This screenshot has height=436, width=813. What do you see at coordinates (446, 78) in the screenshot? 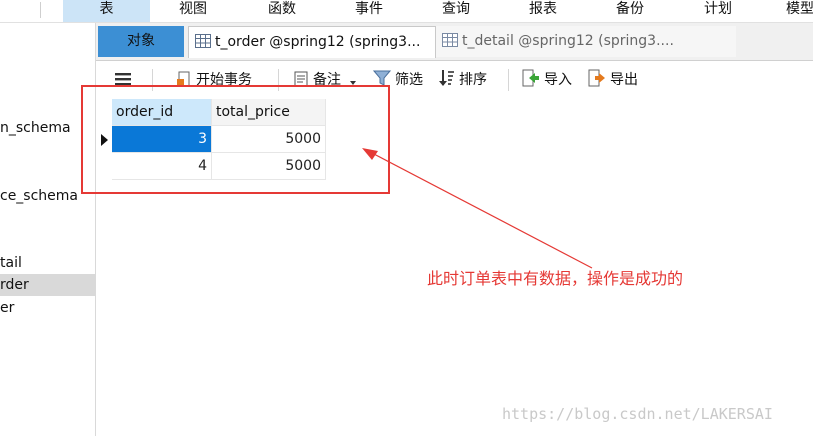
I see `sort-icon` at bounding box center [446, 78].